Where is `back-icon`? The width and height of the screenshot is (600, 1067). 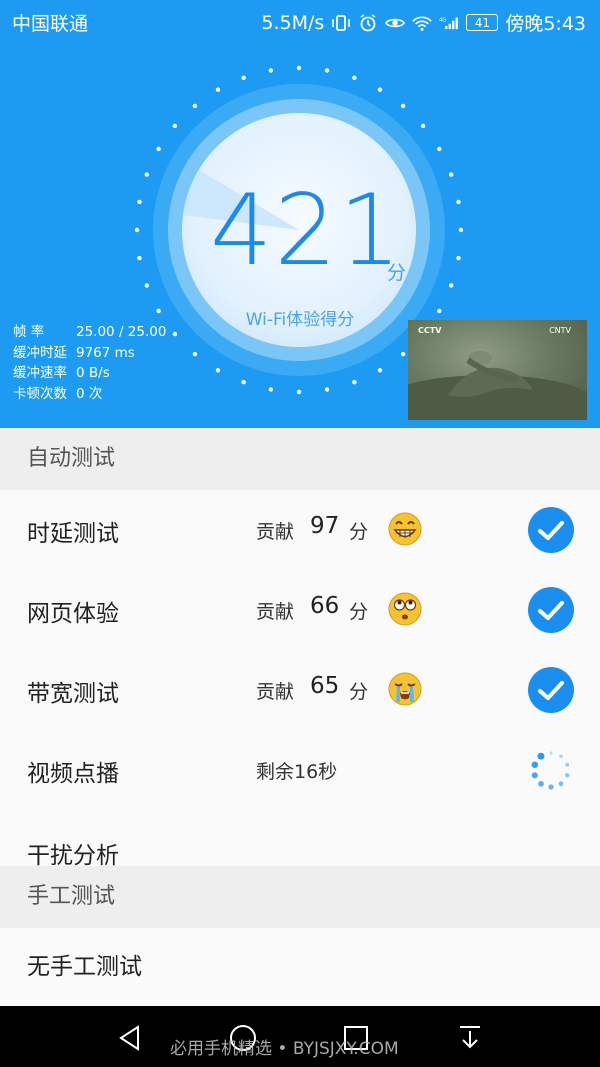
back-icon is located at coordinates (130, 1038).